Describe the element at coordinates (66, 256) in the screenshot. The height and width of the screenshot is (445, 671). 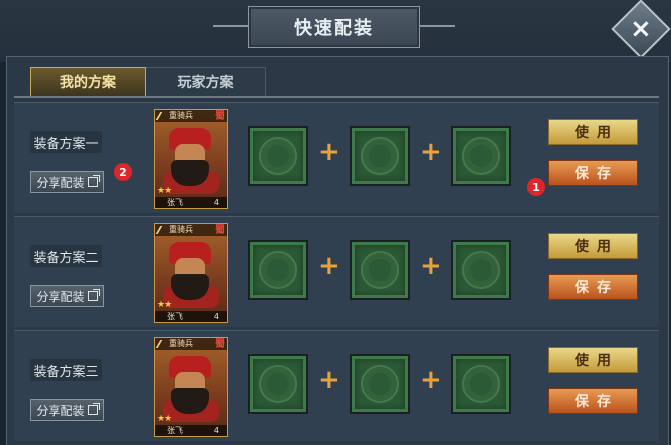
I see `plan-label: 装备方案二` at that location.